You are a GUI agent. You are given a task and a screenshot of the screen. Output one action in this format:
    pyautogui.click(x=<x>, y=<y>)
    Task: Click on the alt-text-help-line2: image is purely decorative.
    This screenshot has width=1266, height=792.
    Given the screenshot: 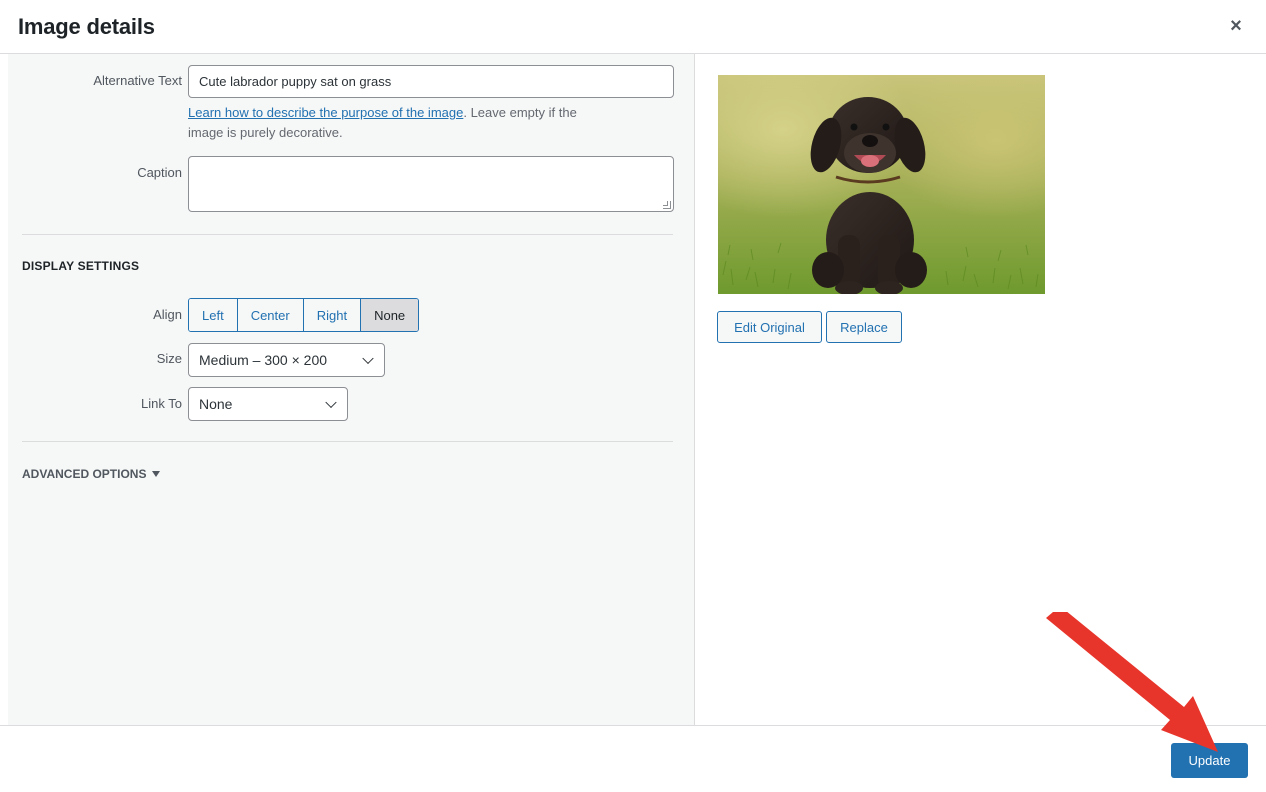 What is the action you would take?
    pyautogui.click(x=265, y=132)
    